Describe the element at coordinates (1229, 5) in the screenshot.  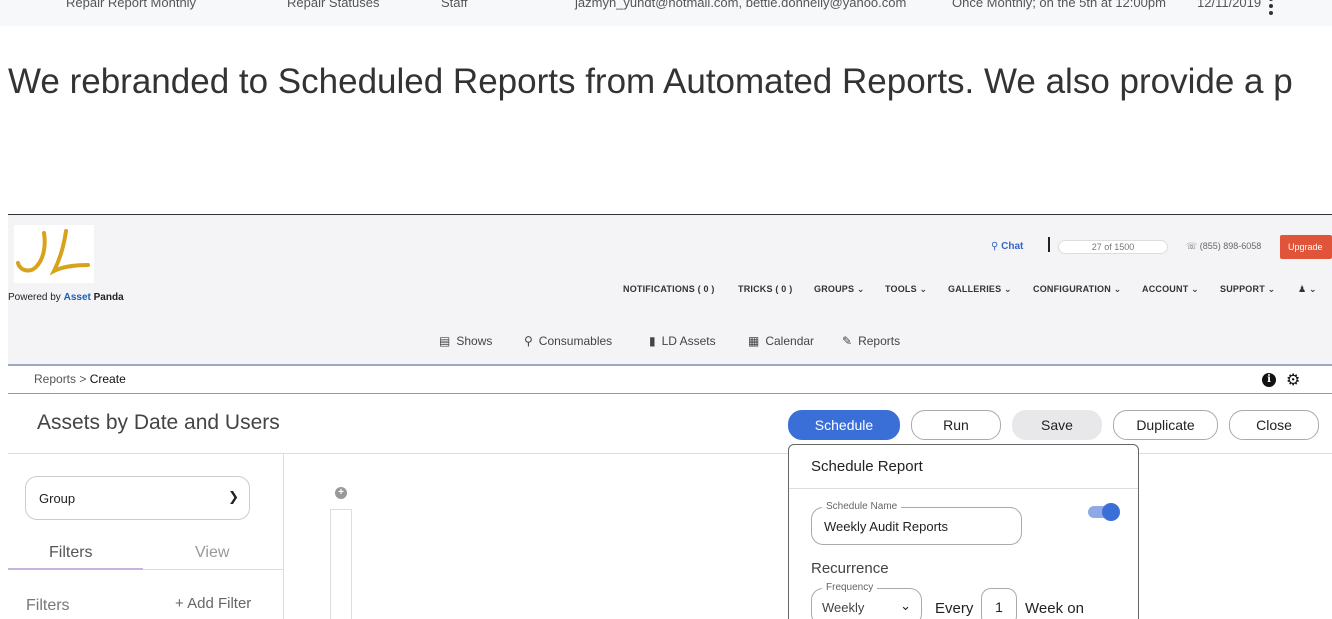
I see `row-date: 12/11/2019` at that location.